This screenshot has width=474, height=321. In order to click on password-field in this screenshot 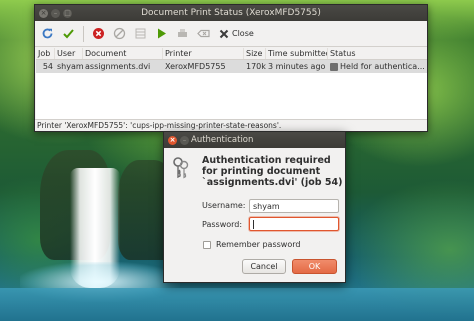, I will do `click(294, 224)`.